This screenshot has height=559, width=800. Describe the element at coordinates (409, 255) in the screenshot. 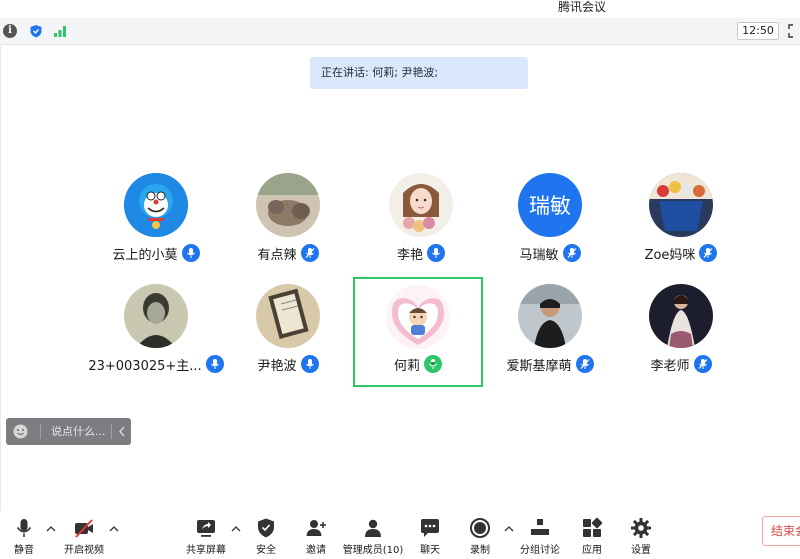

I see `participant-name: 李艳` at that location.